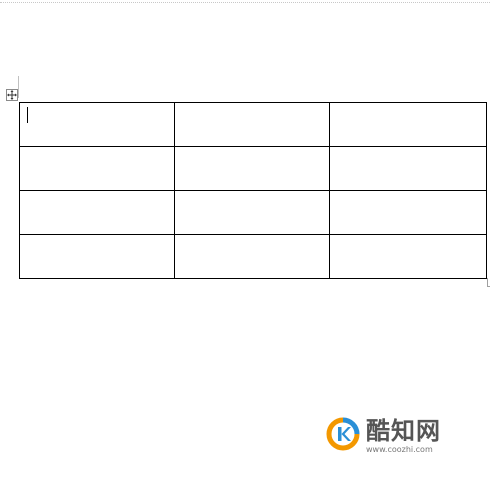  What do you see at coordinates (399, 449) in the screenshot?
I see `watermark-url: www.coozhi.com` at bounding box center [399, 449].